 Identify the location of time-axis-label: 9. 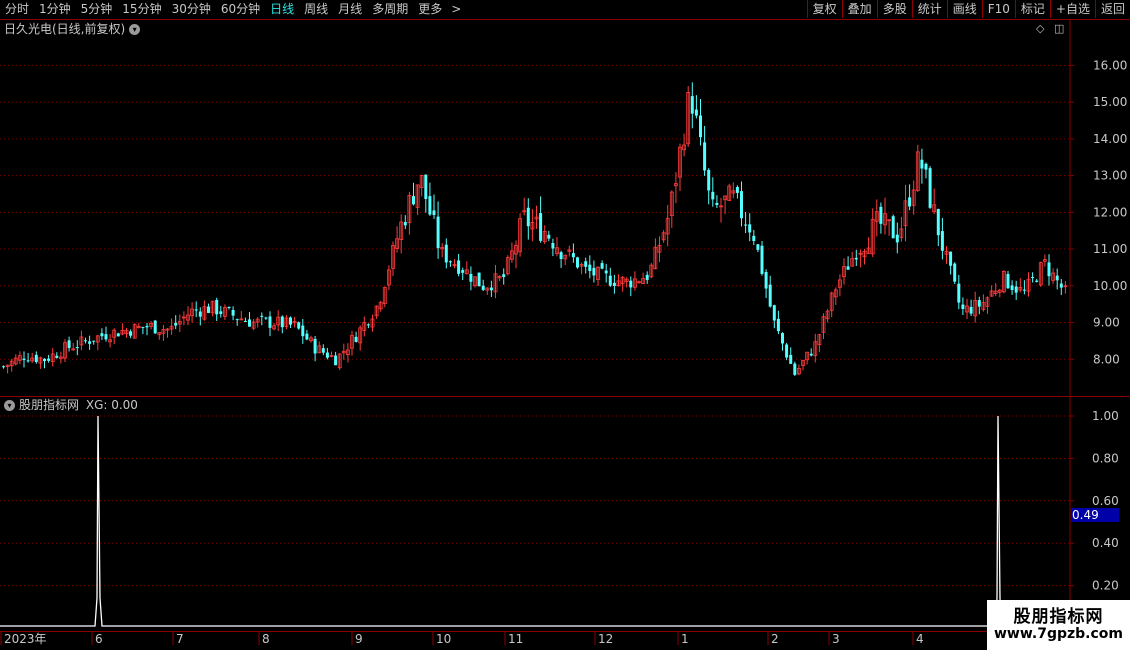
(359, 639).